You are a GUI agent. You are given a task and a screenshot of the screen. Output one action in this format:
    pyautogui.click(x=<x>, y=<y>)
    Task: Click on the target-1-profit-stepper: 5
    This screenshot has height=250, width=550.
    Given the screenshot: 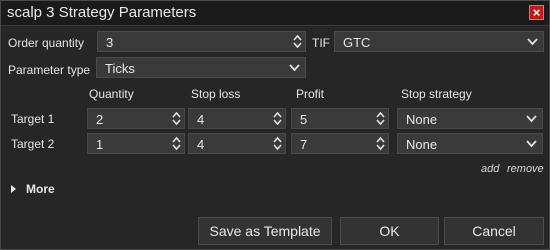 What is the action you would take?
    pyautogui.click(x=340, y=118)
    